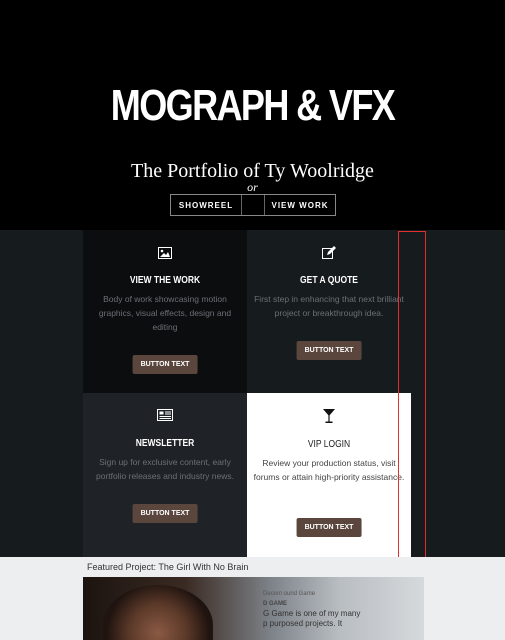  I want to click on newspaper-icon, so click(165, 415).